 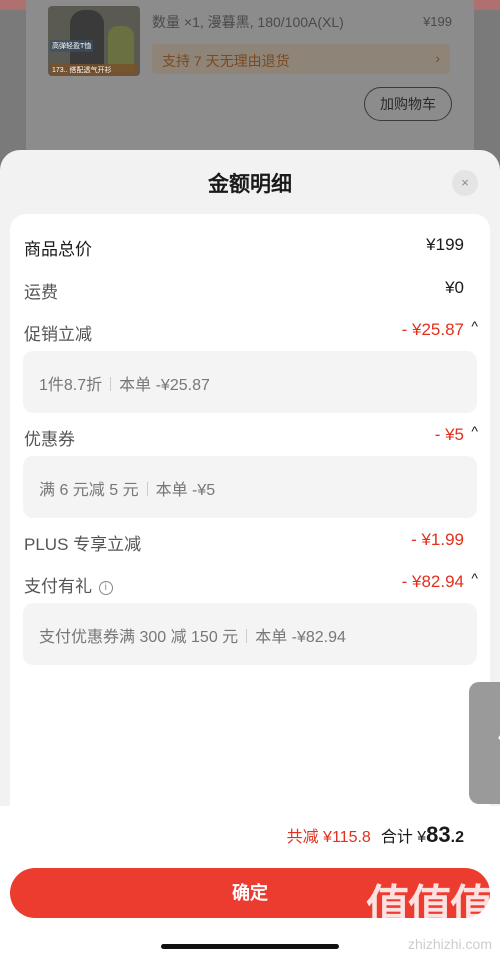 What do you see at coordinates (449, 434) in the screenshot?
I see `coupon-value: - ¥5` at bounding box center [449, 434].